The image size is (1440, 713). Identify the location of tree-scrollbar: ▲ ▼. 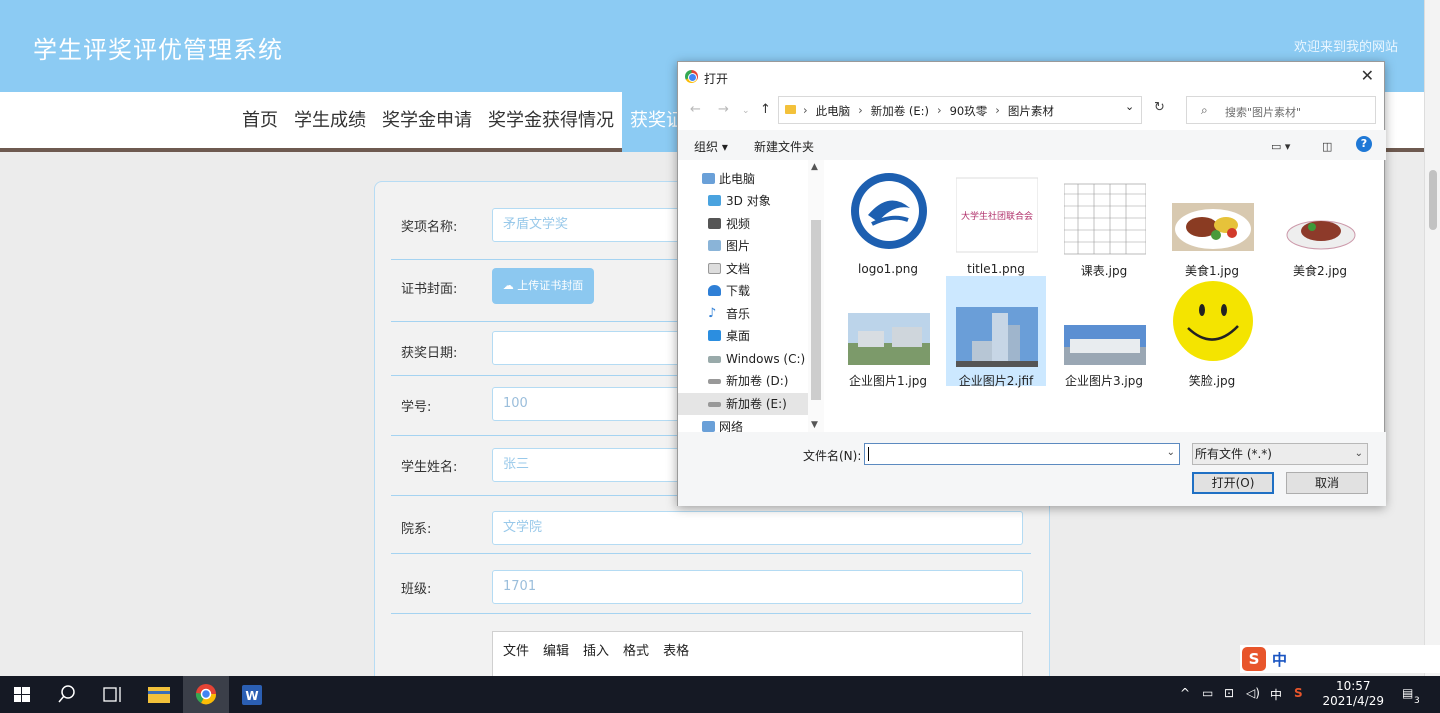
(816, 296).